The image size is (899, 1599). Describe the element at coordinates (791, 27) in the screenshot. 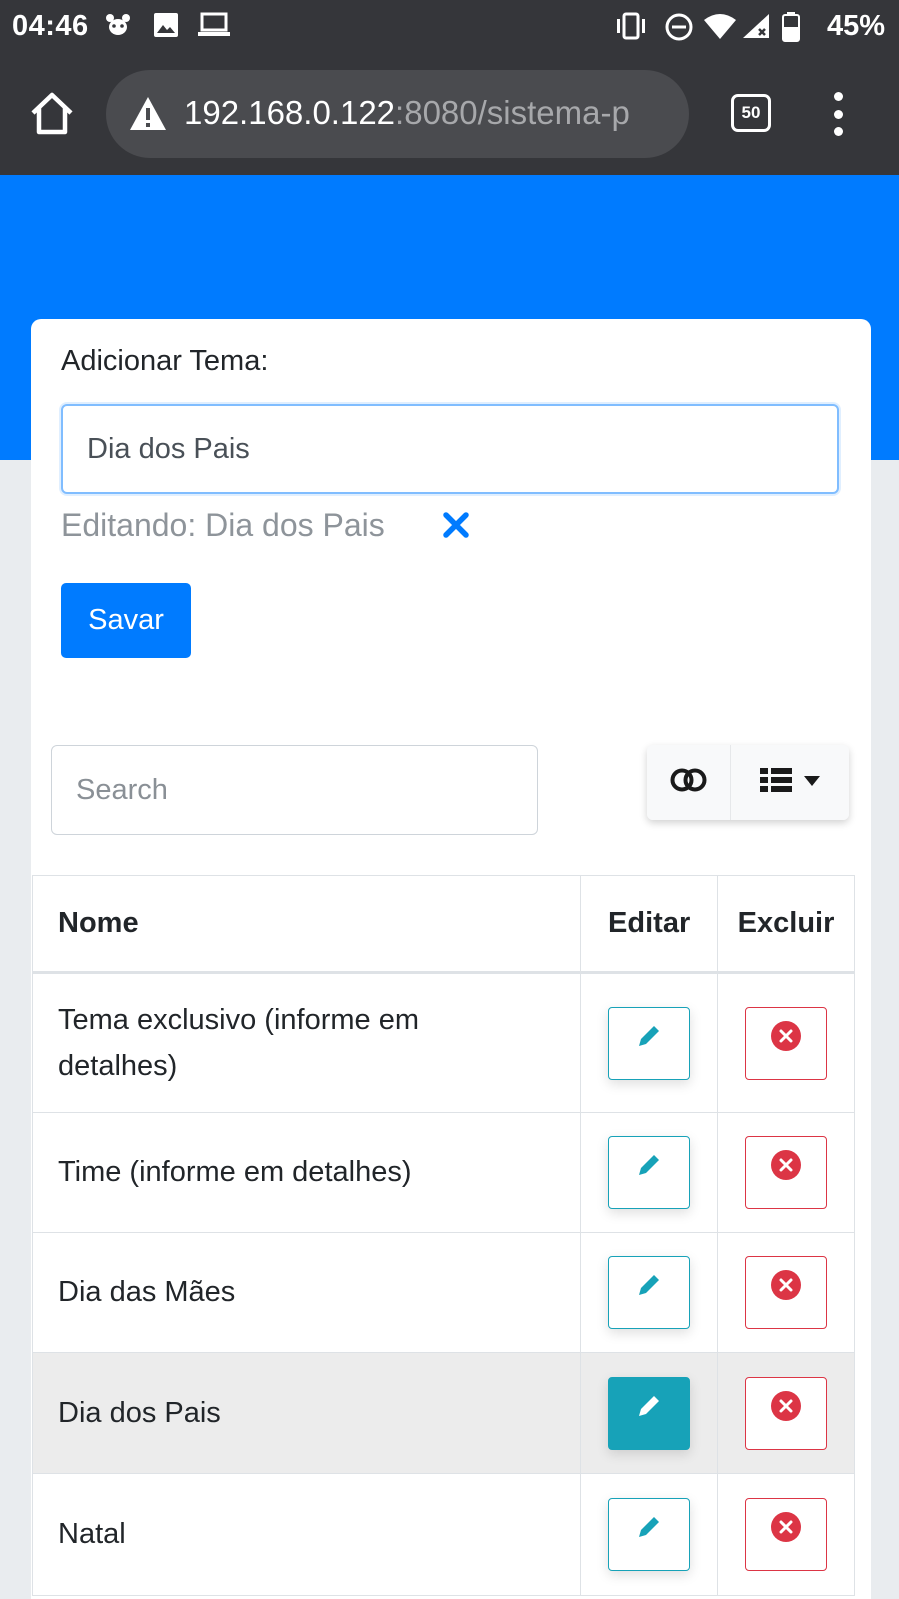

I see `battery-icon` at that location.